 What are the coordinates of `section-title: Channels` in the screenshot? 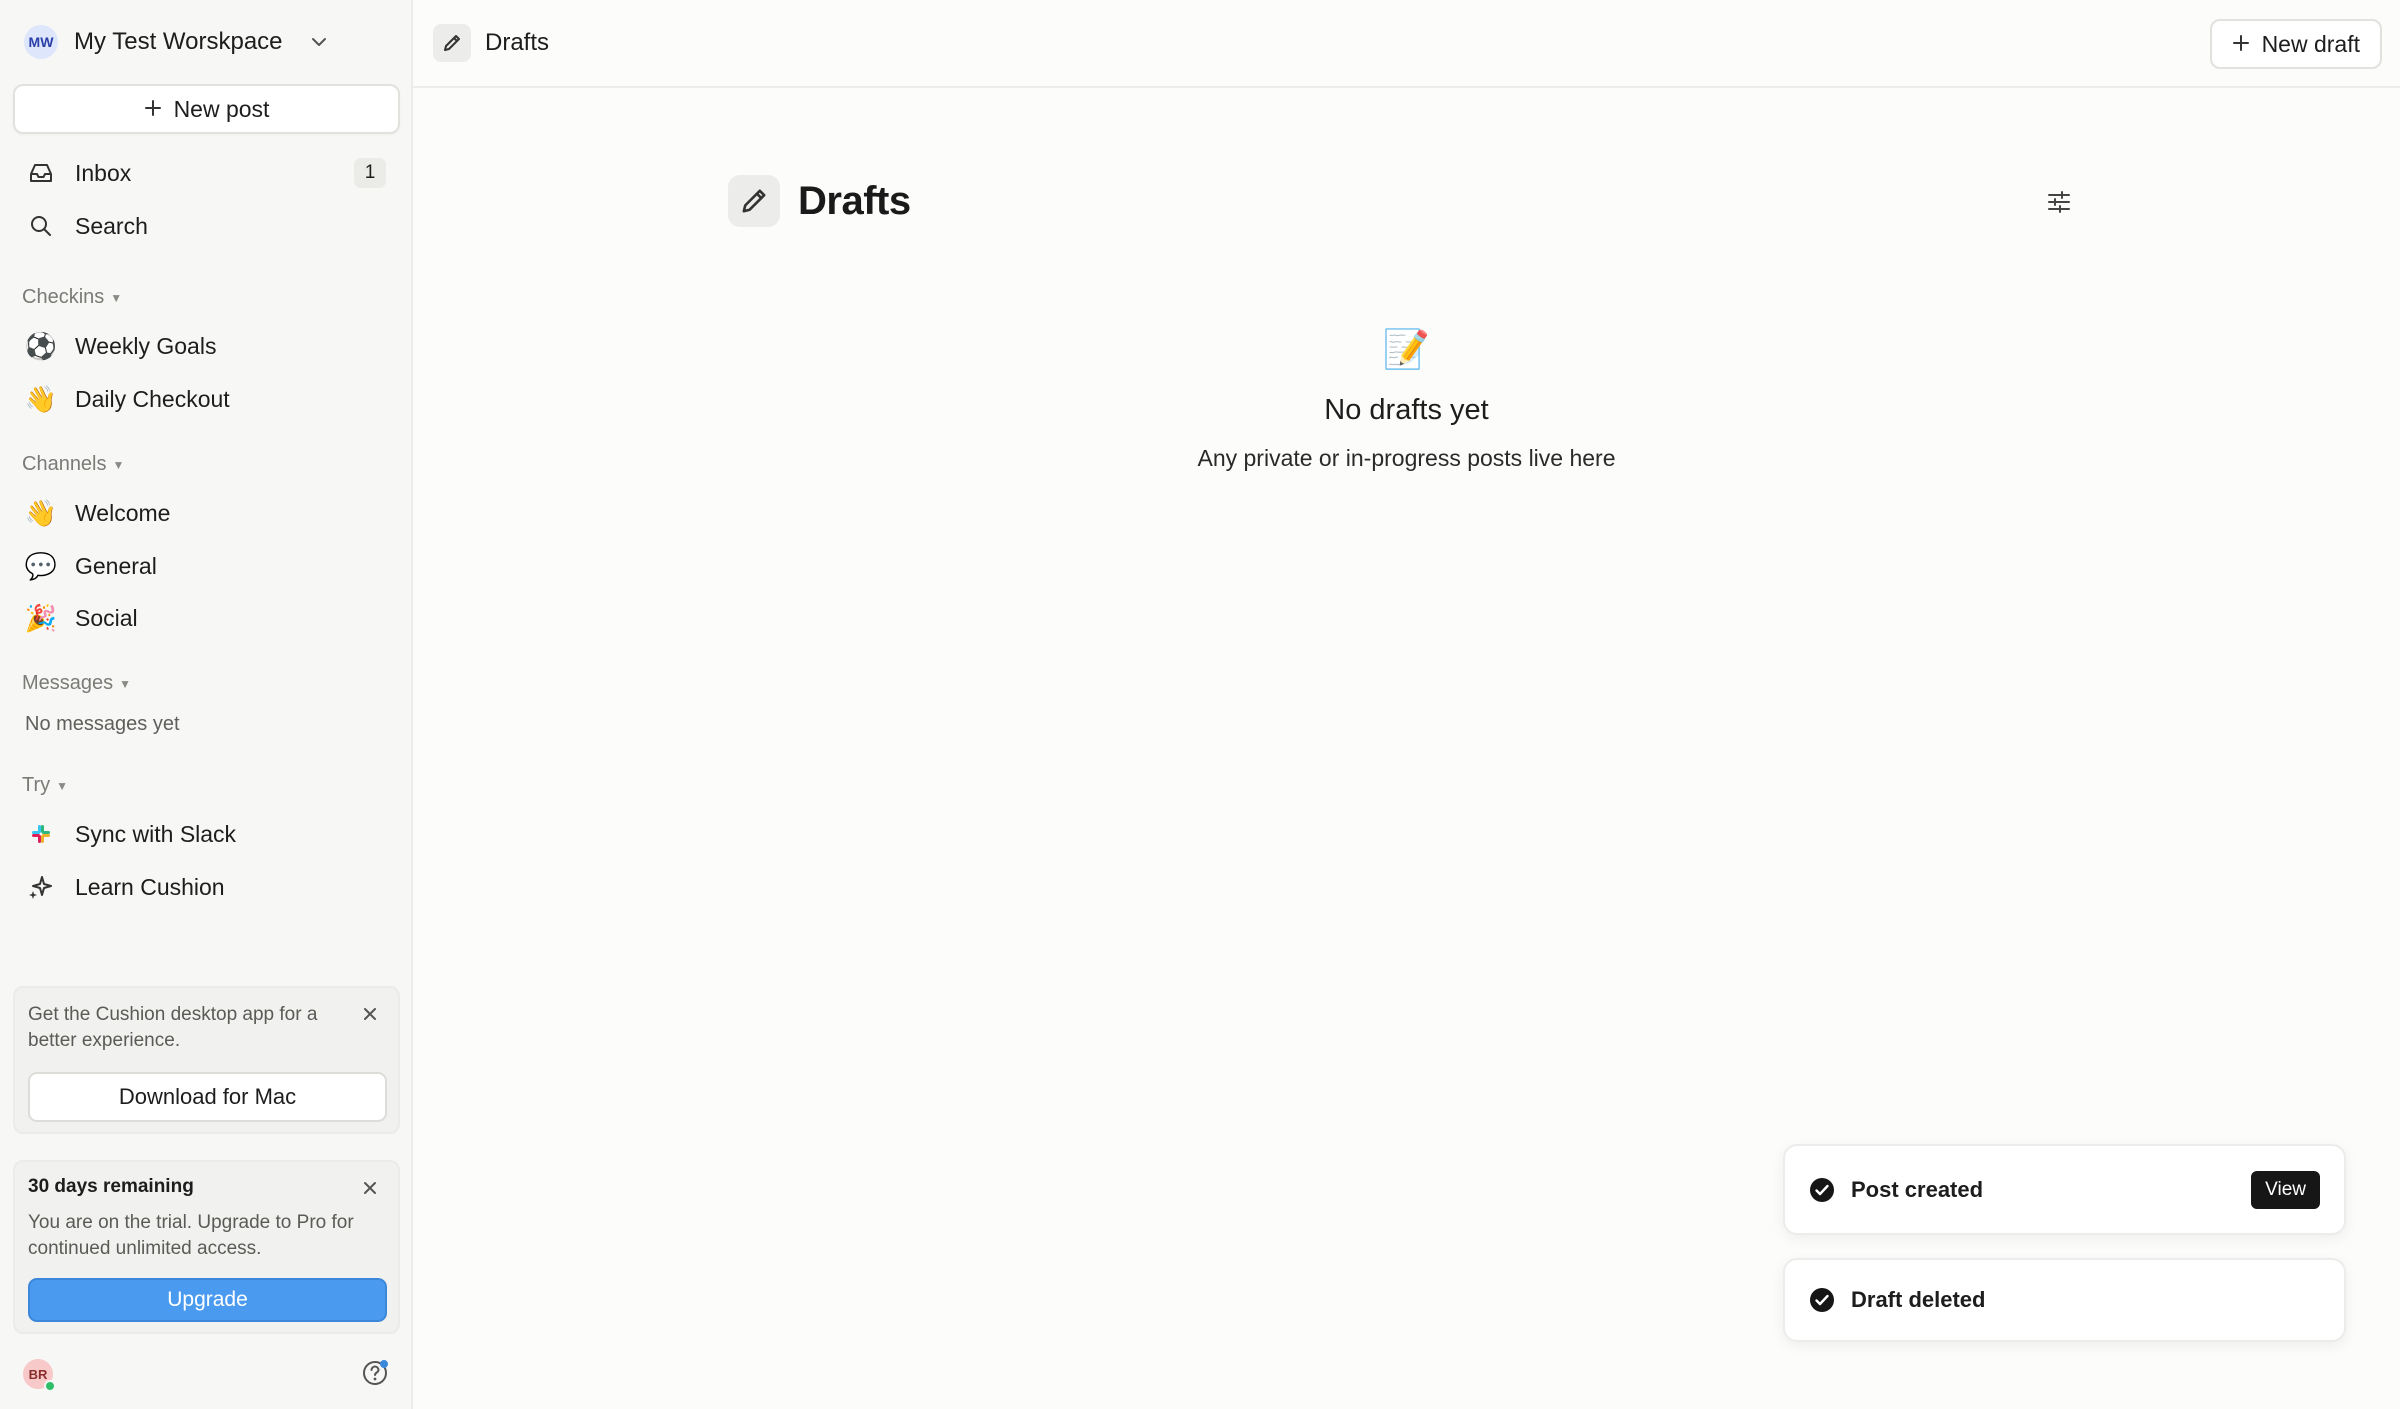 It's located at (64, 464).